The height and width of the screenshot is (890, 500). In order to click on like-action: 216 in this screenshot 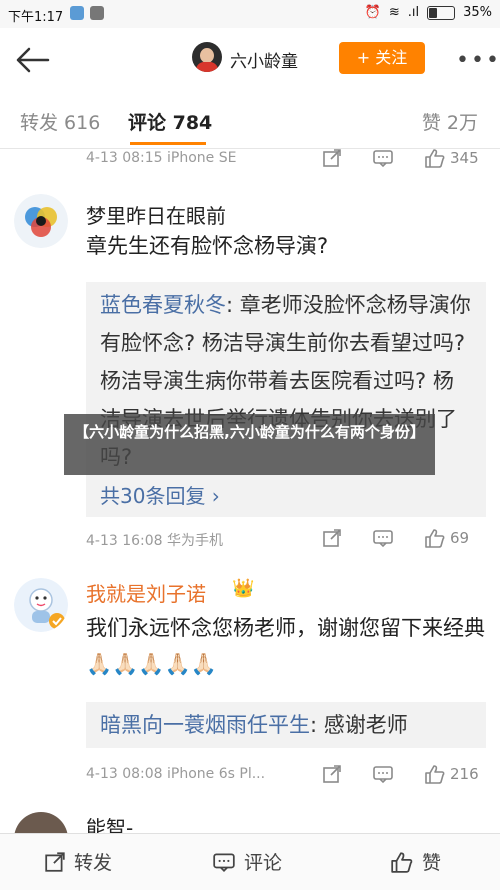, I will do `click(451, 774)`.